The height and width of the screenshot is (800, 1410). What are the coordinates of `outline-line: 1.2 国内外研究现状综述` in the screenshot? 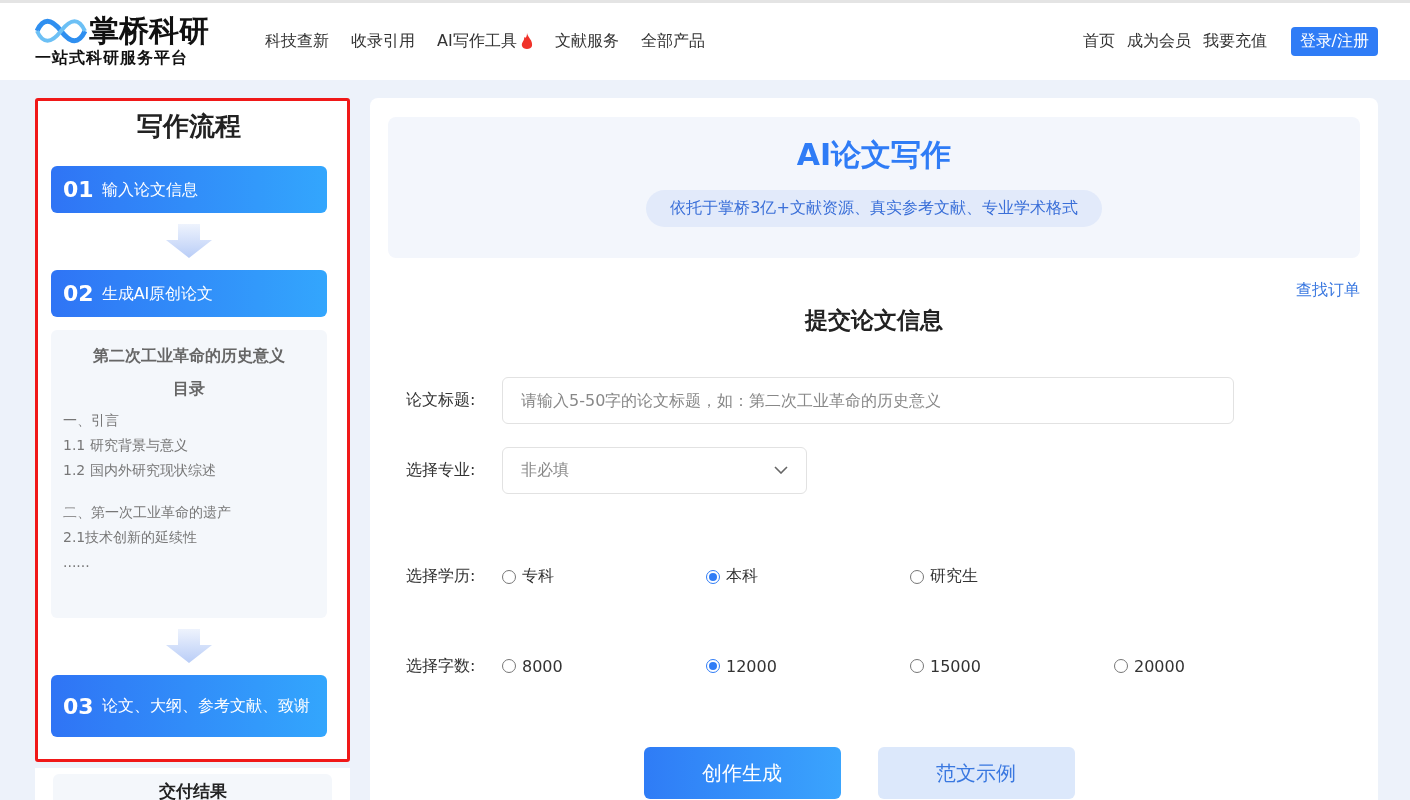 It's located at (140, 470).